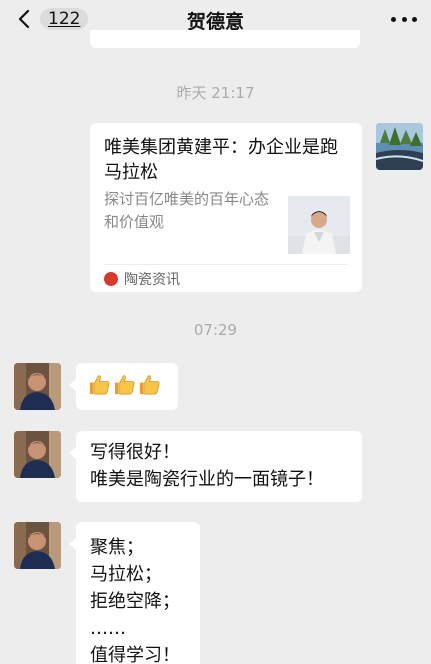 The image size is (431, 664). Describe the element at coordinates (319, 225) in the screenshot. I see `article-thumbnail` at that location.